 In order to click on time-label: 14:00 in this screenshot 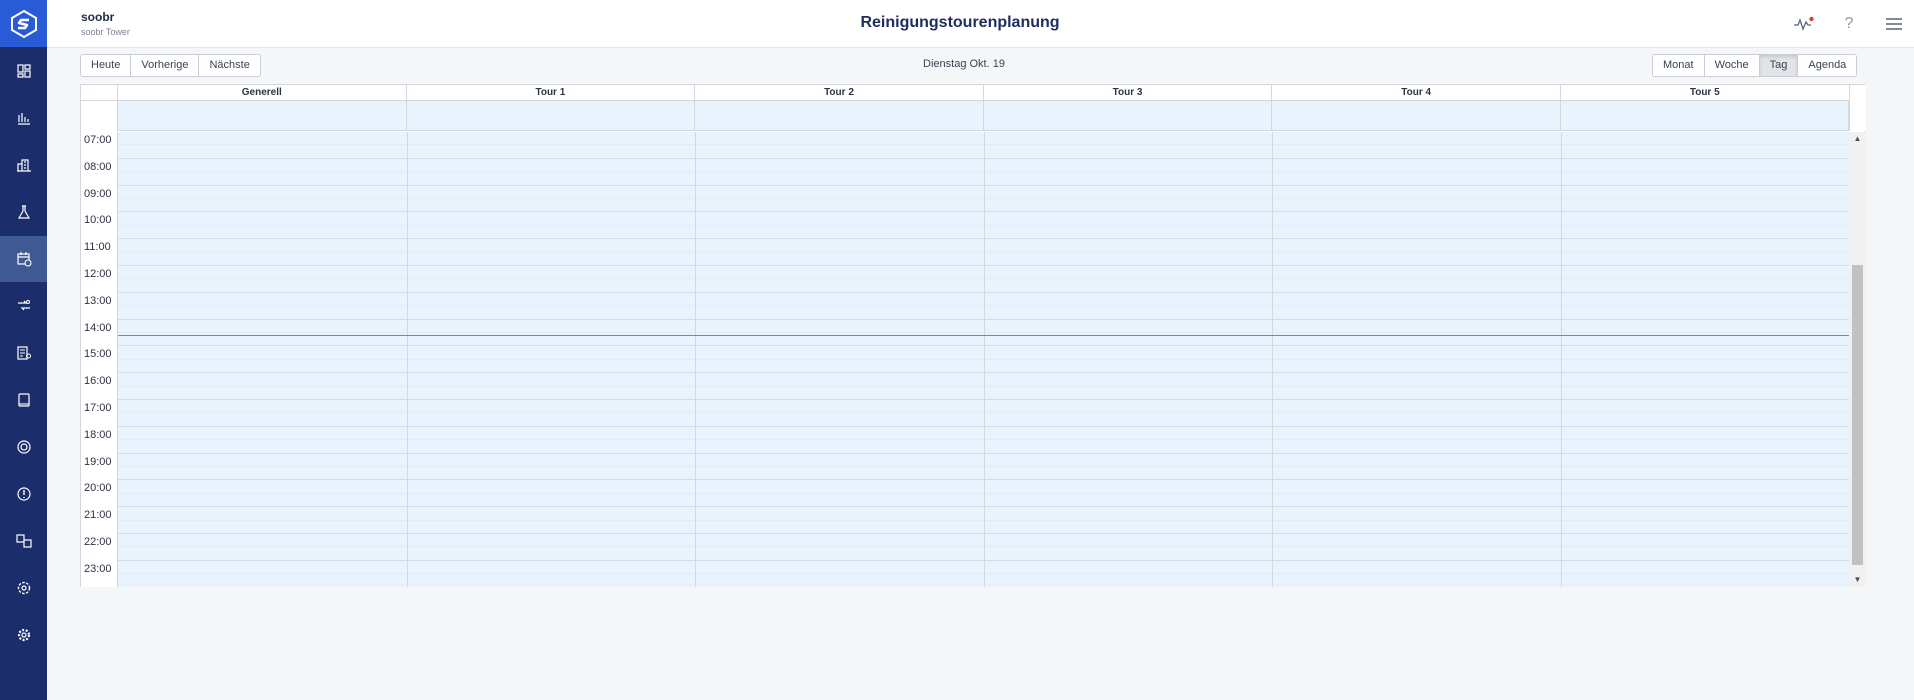, I will do `click(98, 327)`.